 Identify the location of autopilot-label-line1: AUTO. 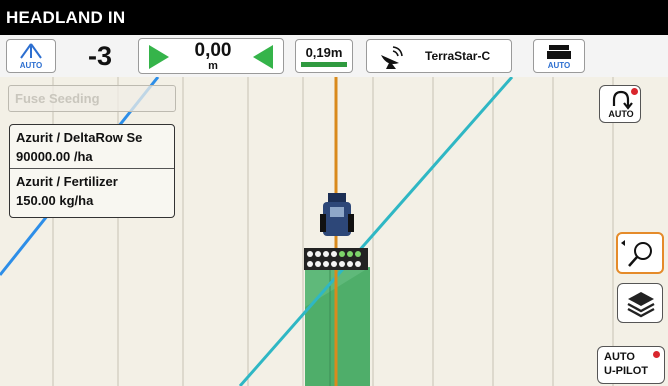
(619, 357).